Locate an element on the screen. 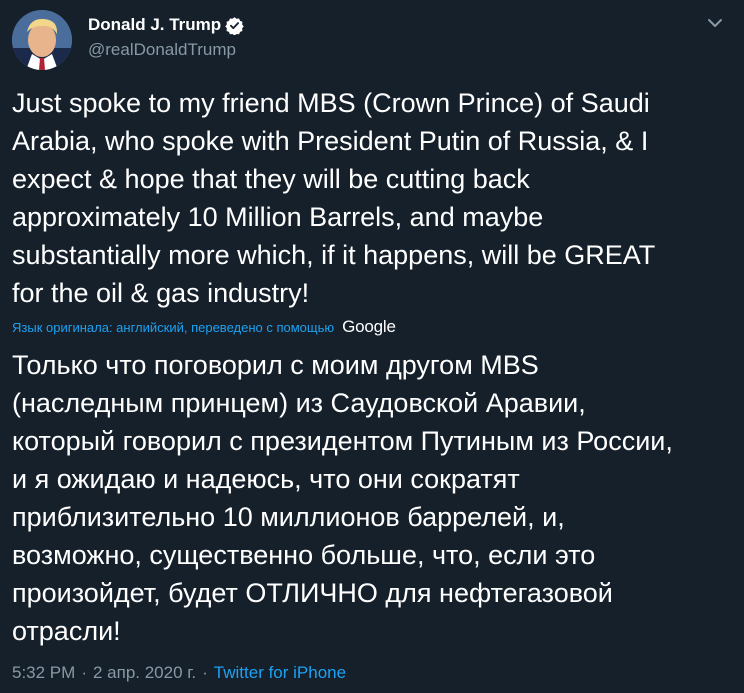 Image resolution: width=744 pixels, height=693 pixels. author-names: Donald J. Trump @realDonaldTrump is located at coordinates (166, 37).